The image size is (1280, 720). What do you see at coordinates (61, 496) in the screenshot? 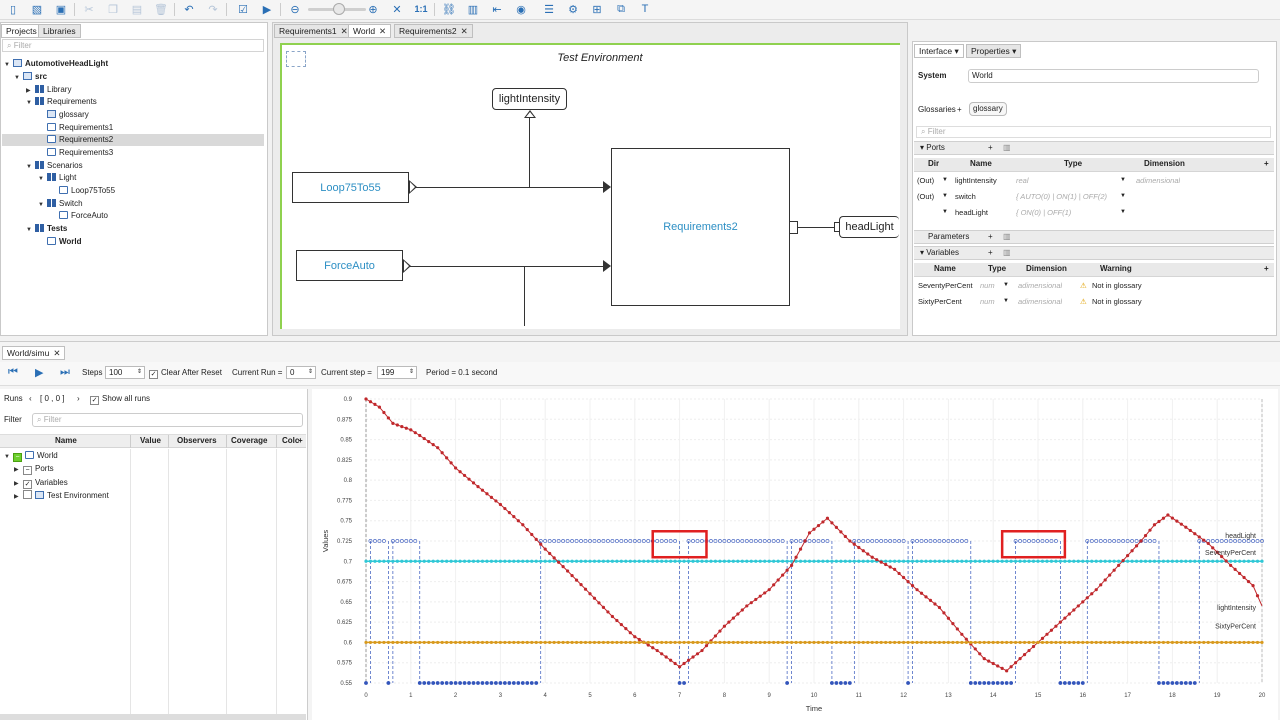
I see `tree-row-test-environment: ▶ Test Environment` at bounding box center [61, 496].